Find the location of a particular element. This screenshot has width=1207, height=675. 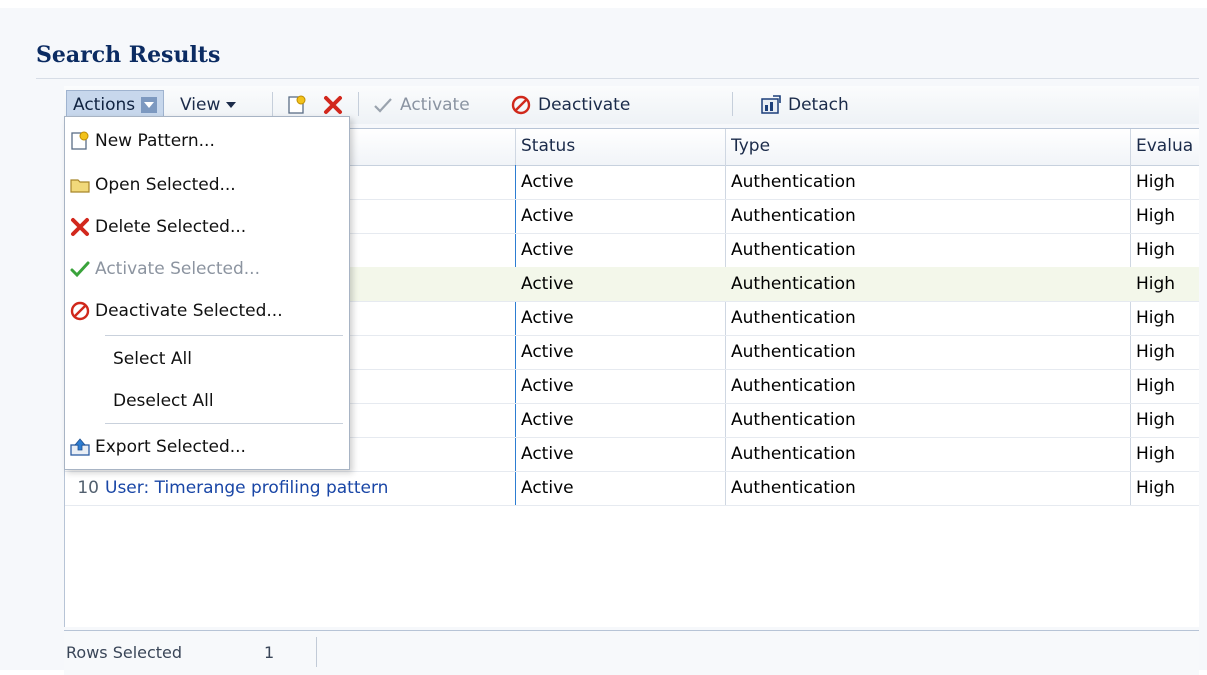

footer-divider is located at coordinates (316, 652).